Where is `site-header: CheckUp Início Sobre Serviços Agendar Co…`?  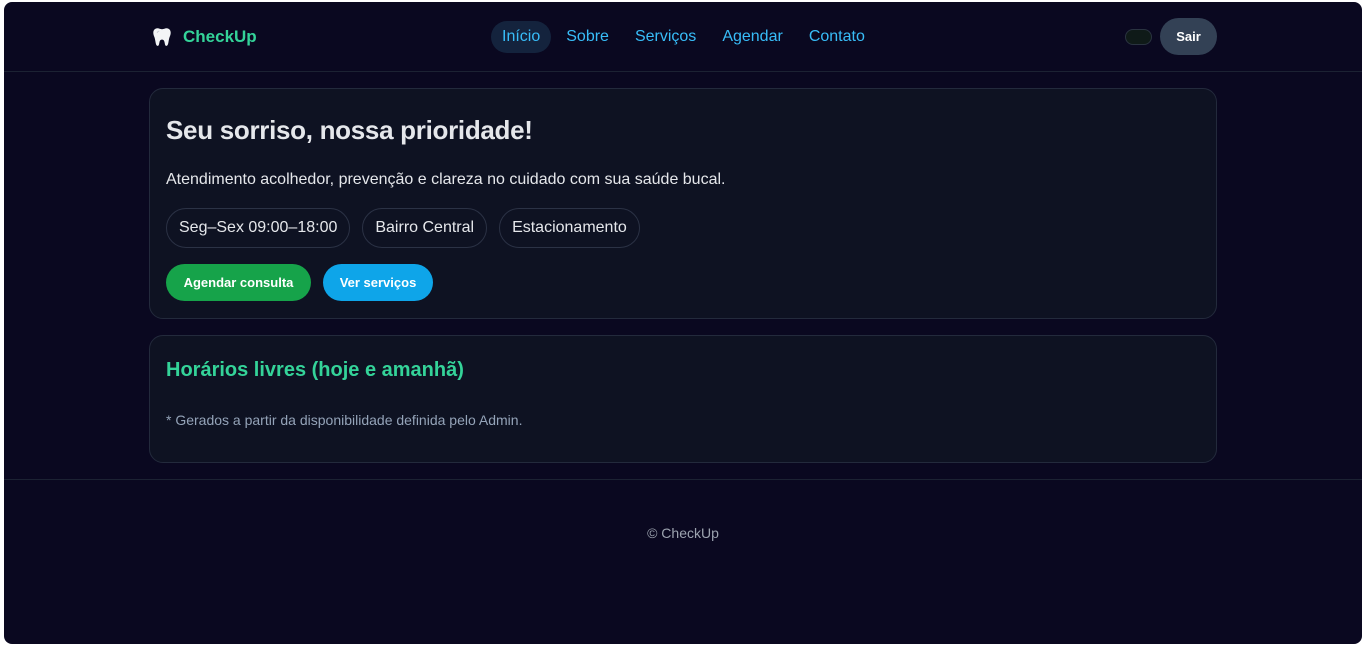 site-header: CheckUp Início Sobre Serviços Agendar Co… is located at coordinates (683, 37).